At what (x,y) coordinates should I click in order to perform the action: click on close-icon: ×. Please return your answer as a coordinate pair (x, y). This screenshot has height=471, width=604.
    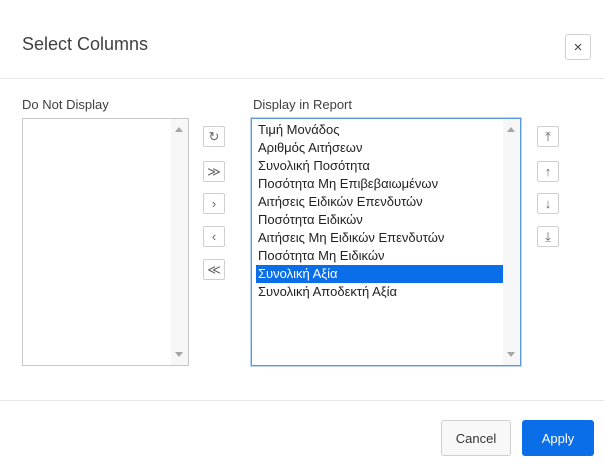
    Looking at the image, I should click on (578, 47).